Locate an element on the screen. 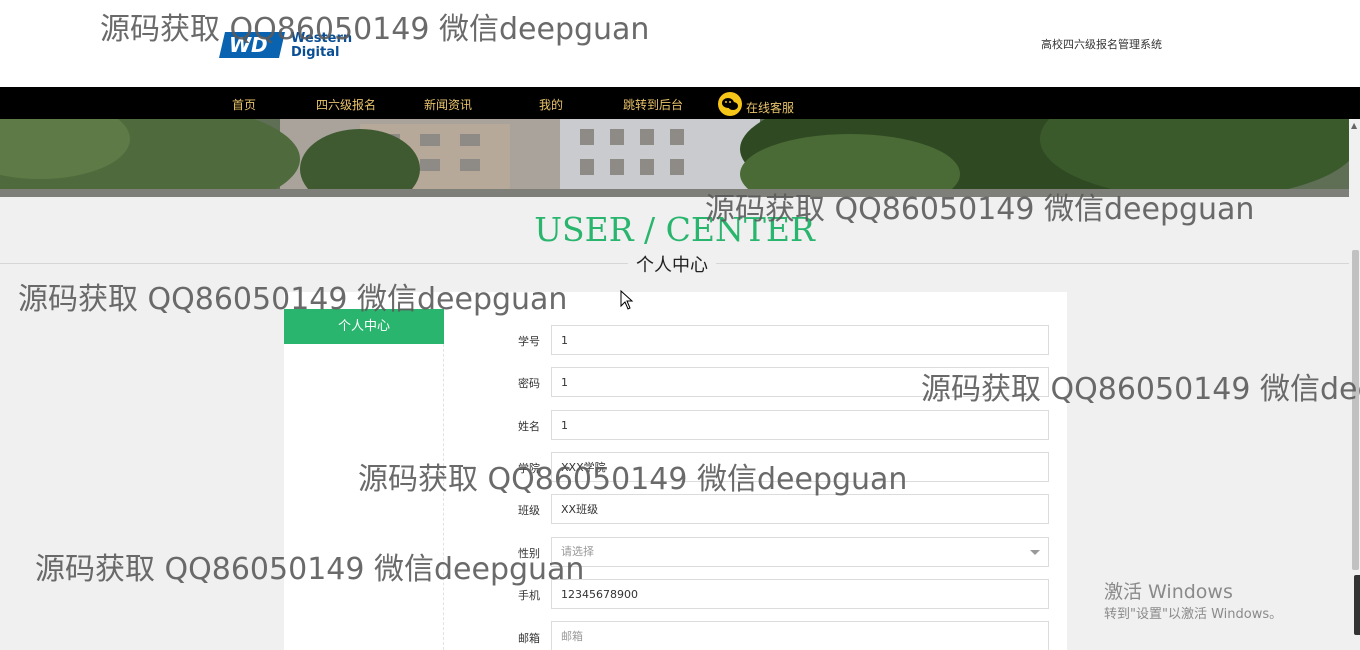  nav-mine: 我的 is located at coordinates (551, 104).